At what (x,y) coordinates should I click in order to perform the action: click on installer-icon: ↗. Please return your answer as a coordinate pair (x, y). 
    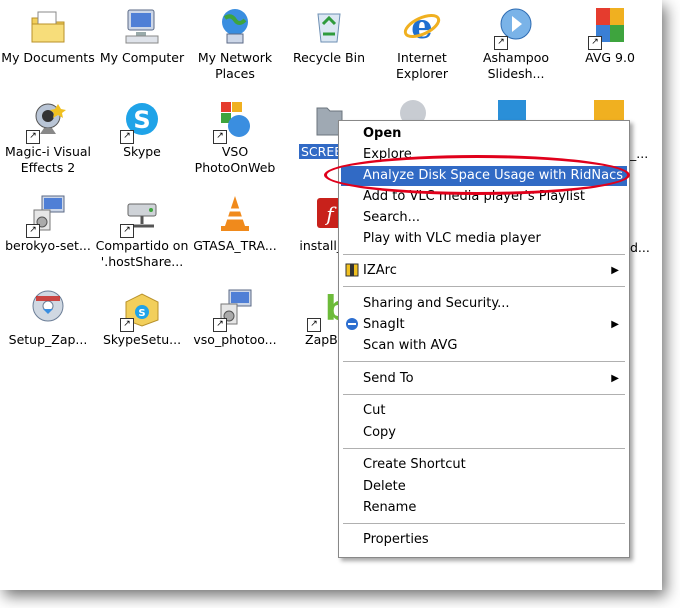
    Looking at the image, I should click on (47, 216).